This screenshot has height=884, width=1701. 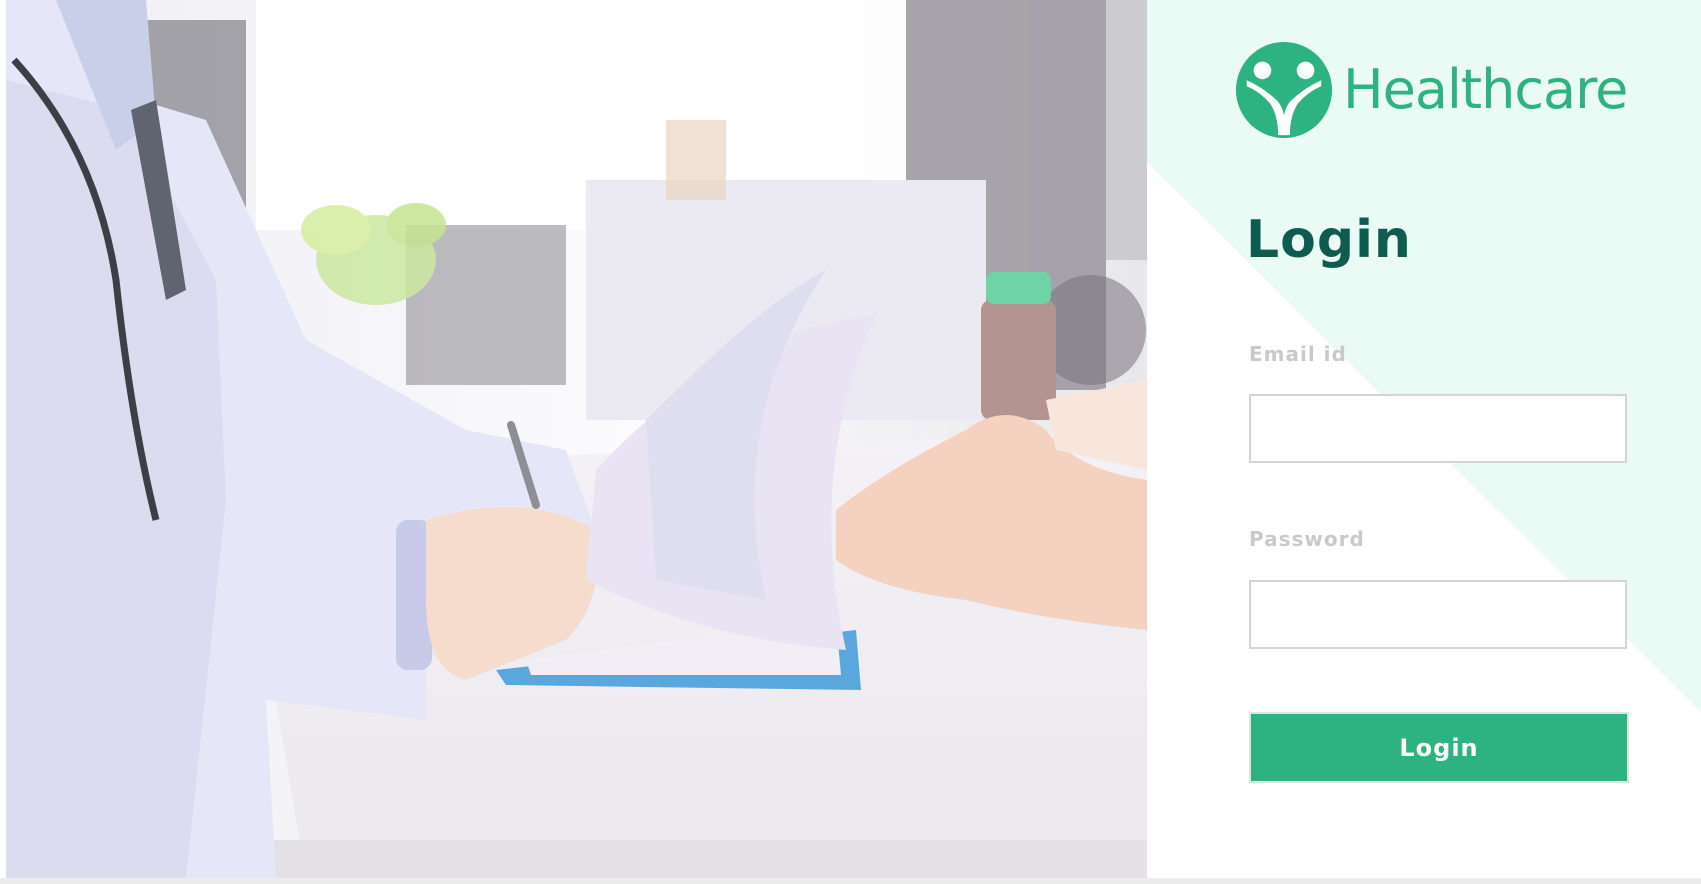 I want to click on login-button: Login, so click(x=1439, y=747).